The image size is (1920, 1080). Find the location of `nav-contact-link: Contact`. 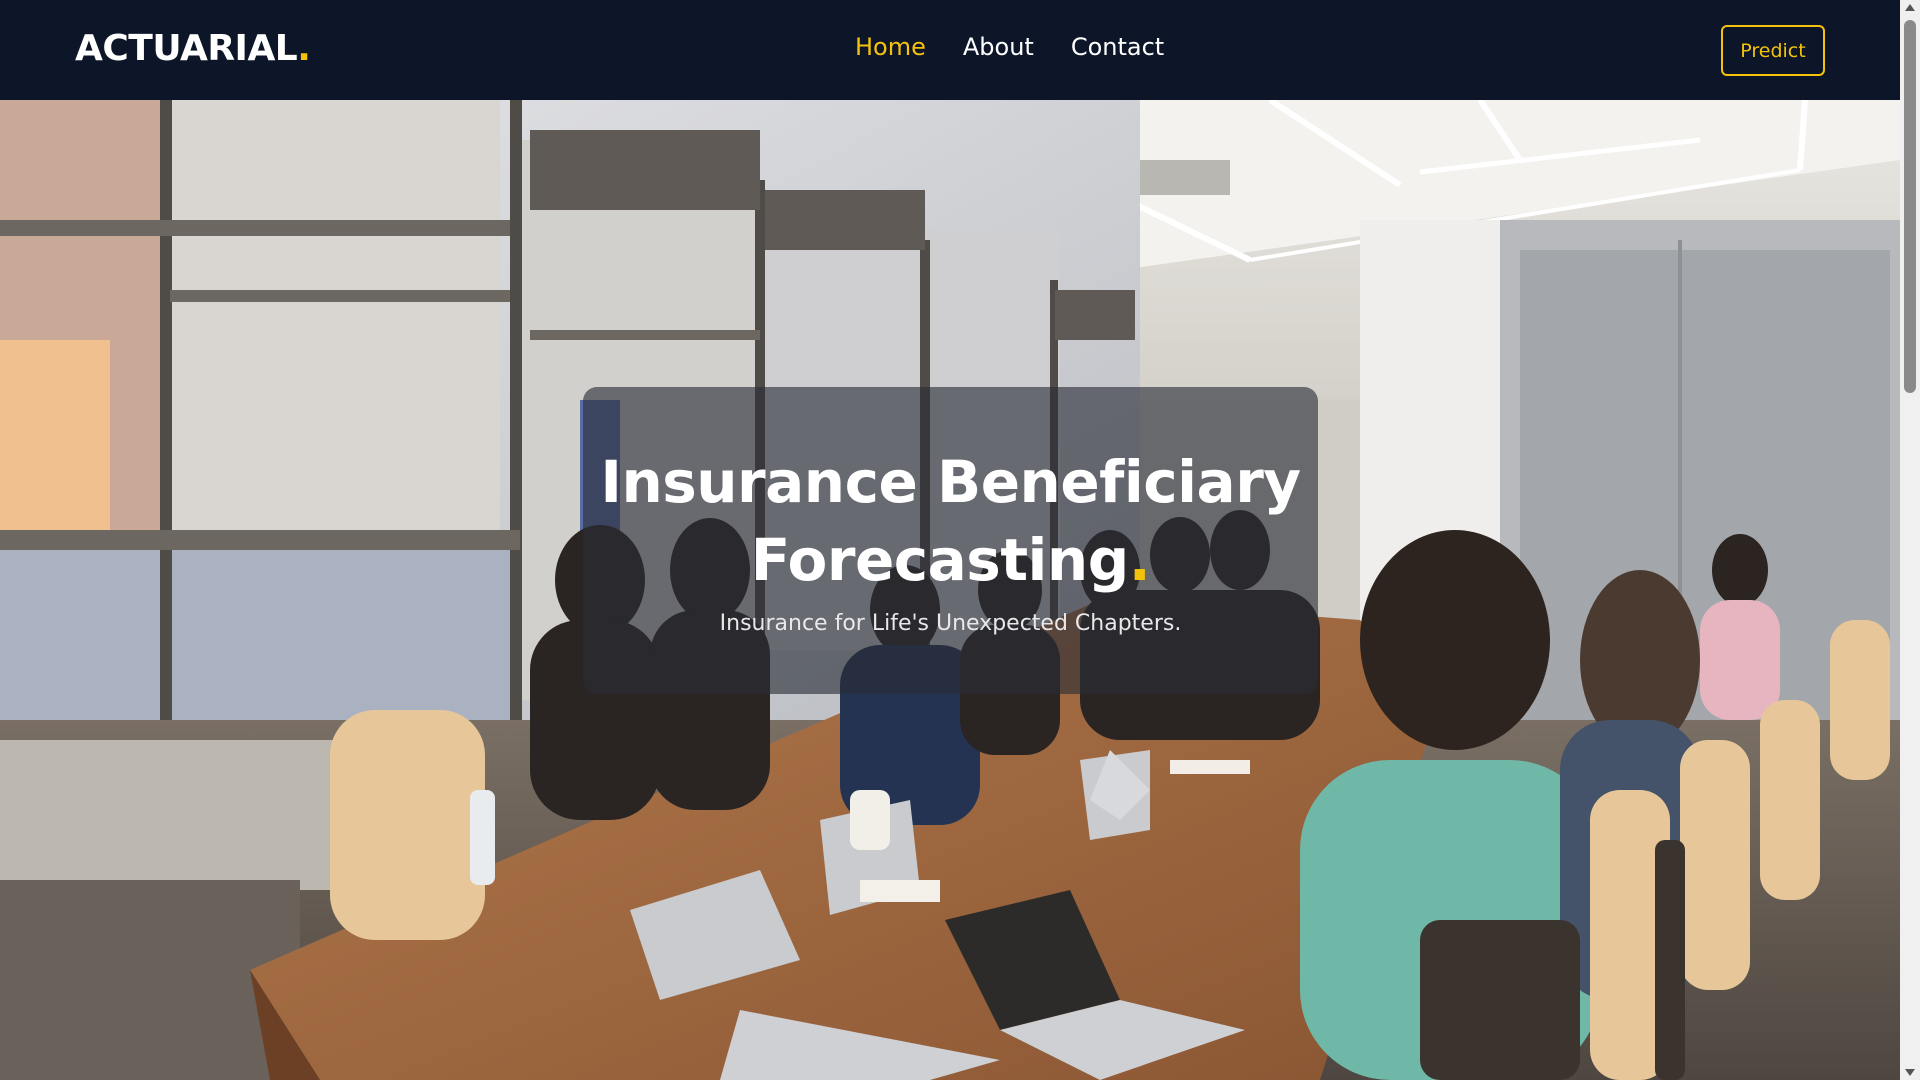

nav-contact-link: Contact is located at coordinates (1117, 47).